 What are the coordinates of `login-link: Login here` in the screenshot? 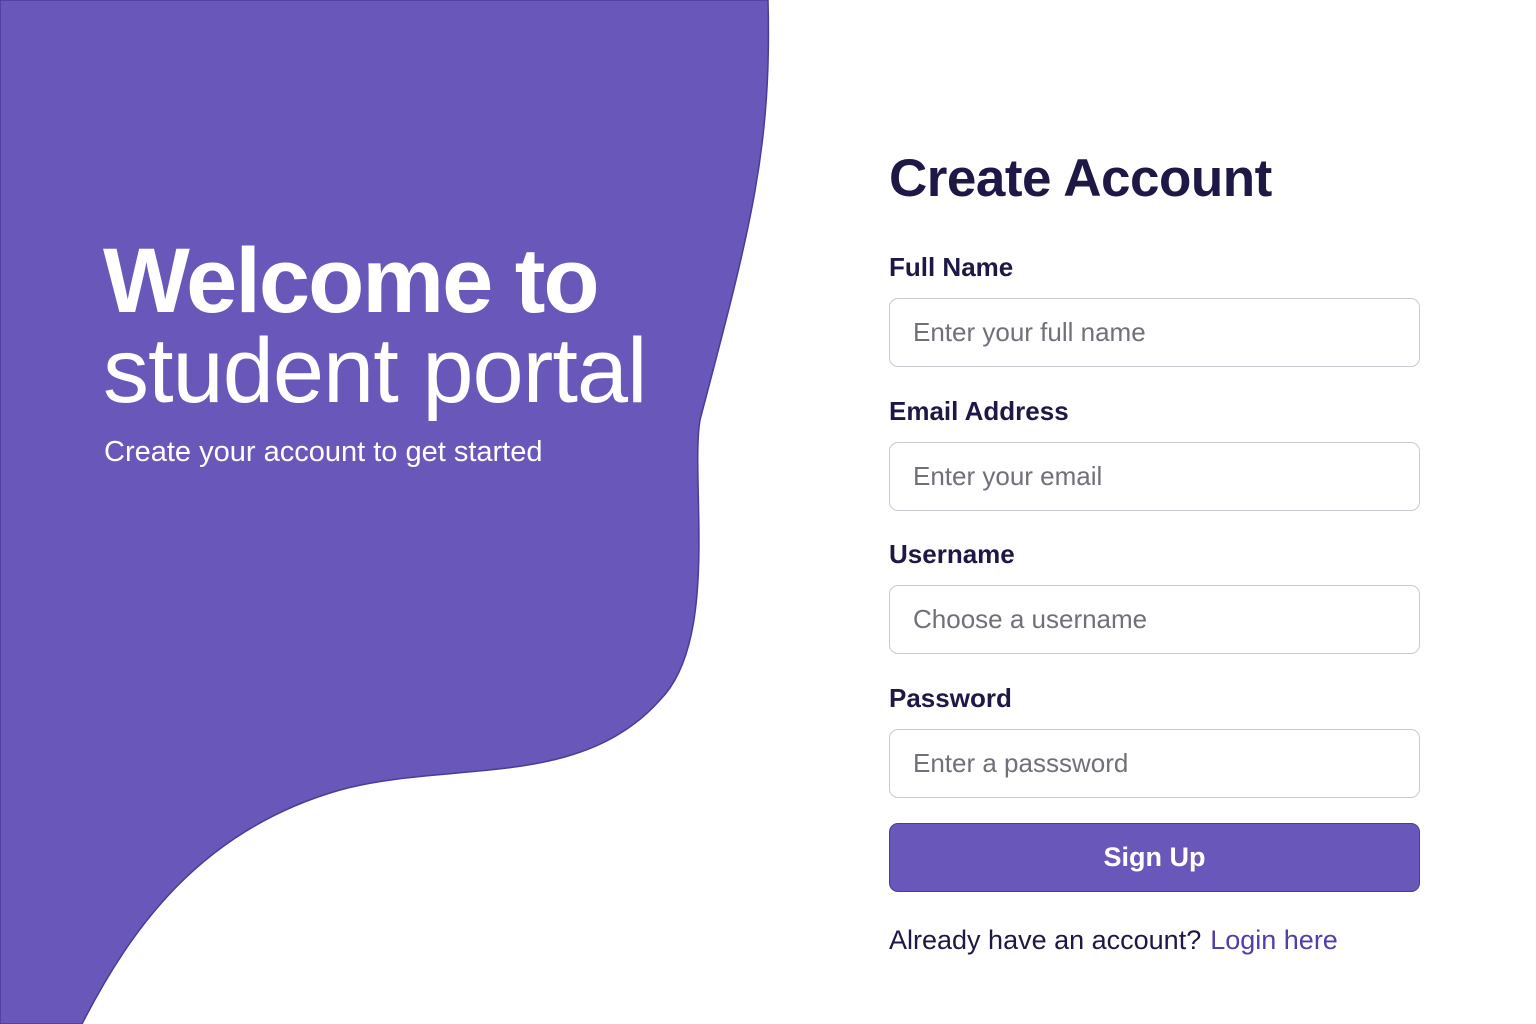 It's located at (1274, 940).